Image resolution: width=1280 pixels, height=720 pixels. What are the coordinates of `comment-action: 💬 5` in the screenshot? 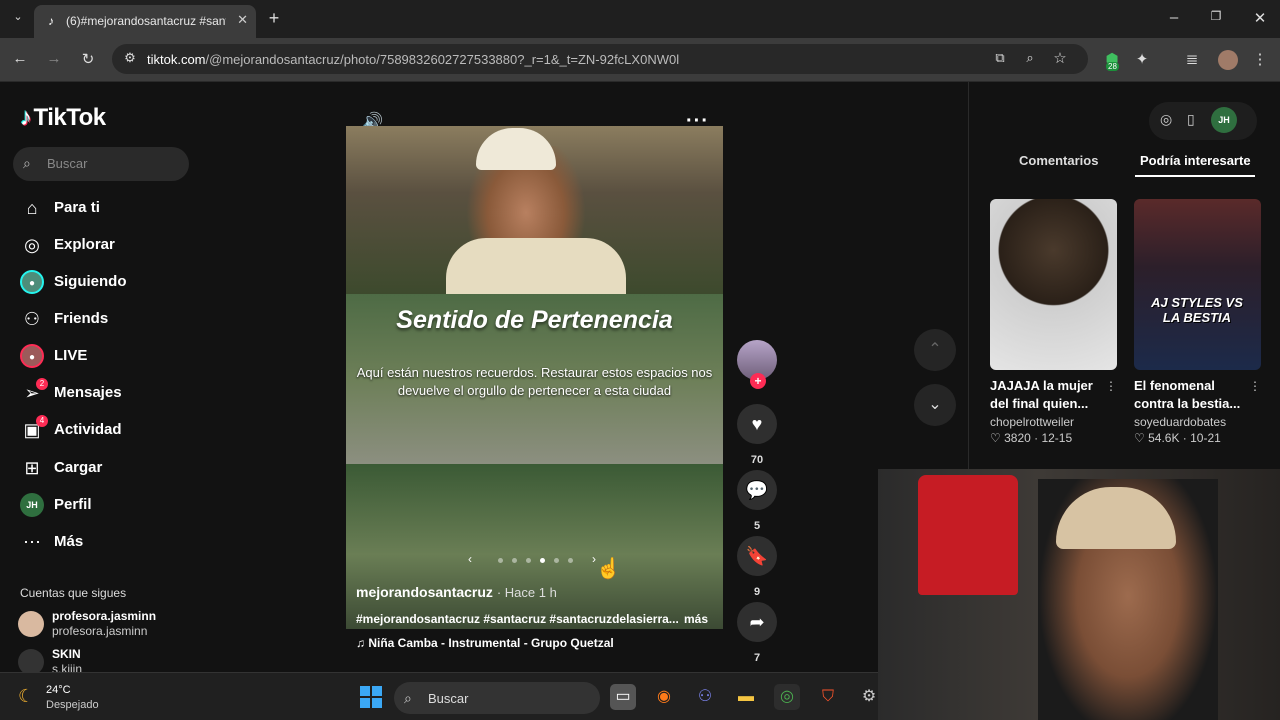 It's located at (757, 501).